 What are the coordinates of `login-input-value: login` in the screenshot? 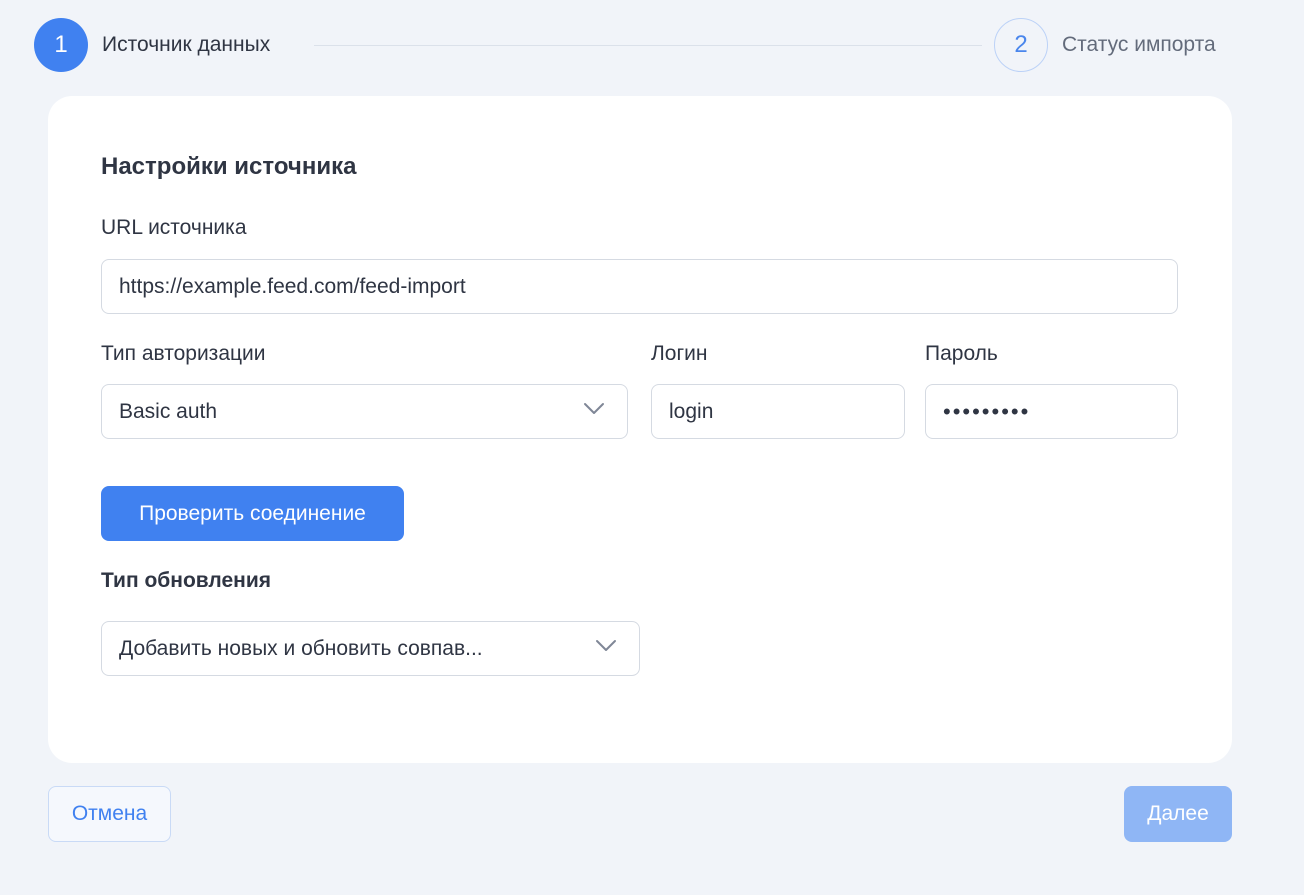 It's located at (691, 411).